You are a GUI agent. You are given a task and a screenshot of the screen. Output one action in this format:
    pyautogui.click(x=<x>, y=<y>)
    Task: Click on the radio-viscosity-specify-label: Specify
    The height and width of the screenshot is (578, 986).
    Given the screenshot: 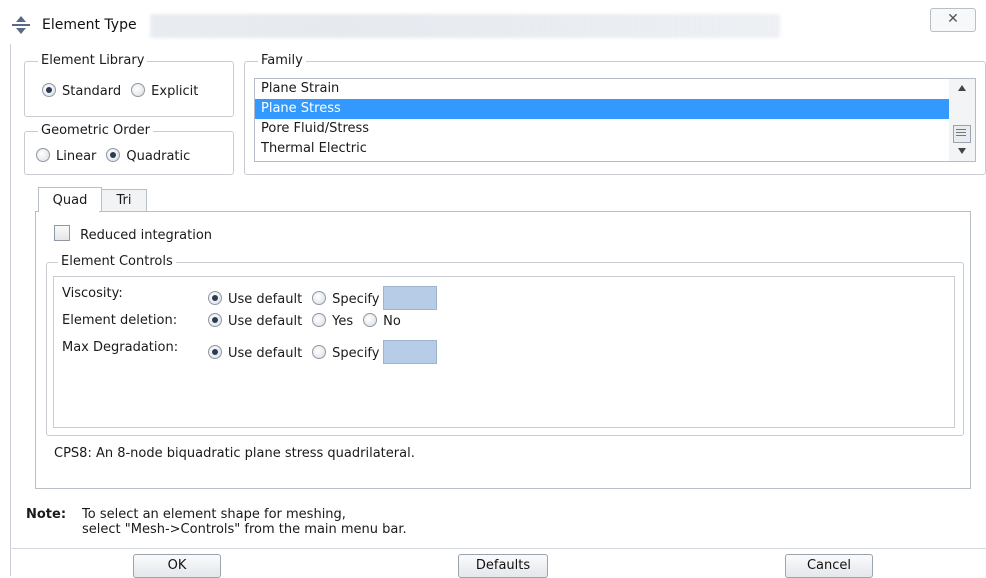 What is the action you would take?
    pyautogui.click(x=356, y=299)
    